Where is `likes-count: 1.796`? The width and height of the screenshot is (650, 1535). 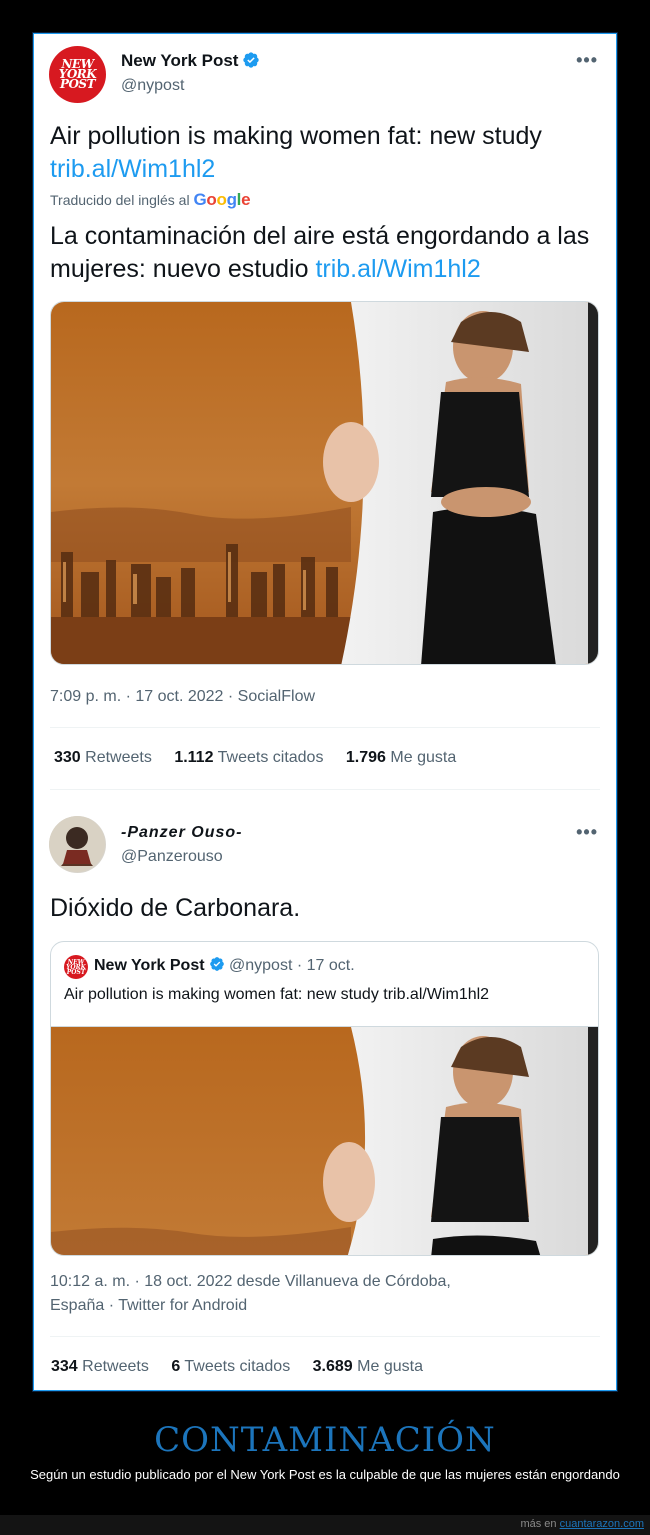 likes-count: 1.796 is located at coordinates (365, 757).